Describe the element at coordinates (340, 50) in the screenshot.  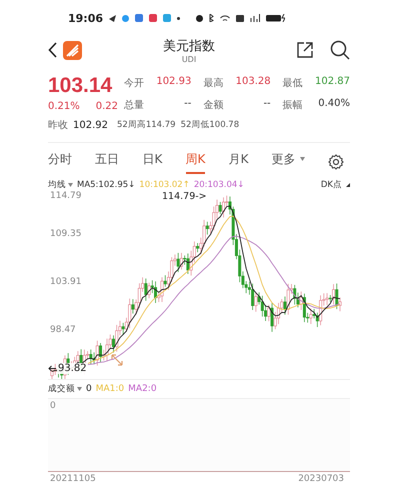
I see `search-icon` at that location.